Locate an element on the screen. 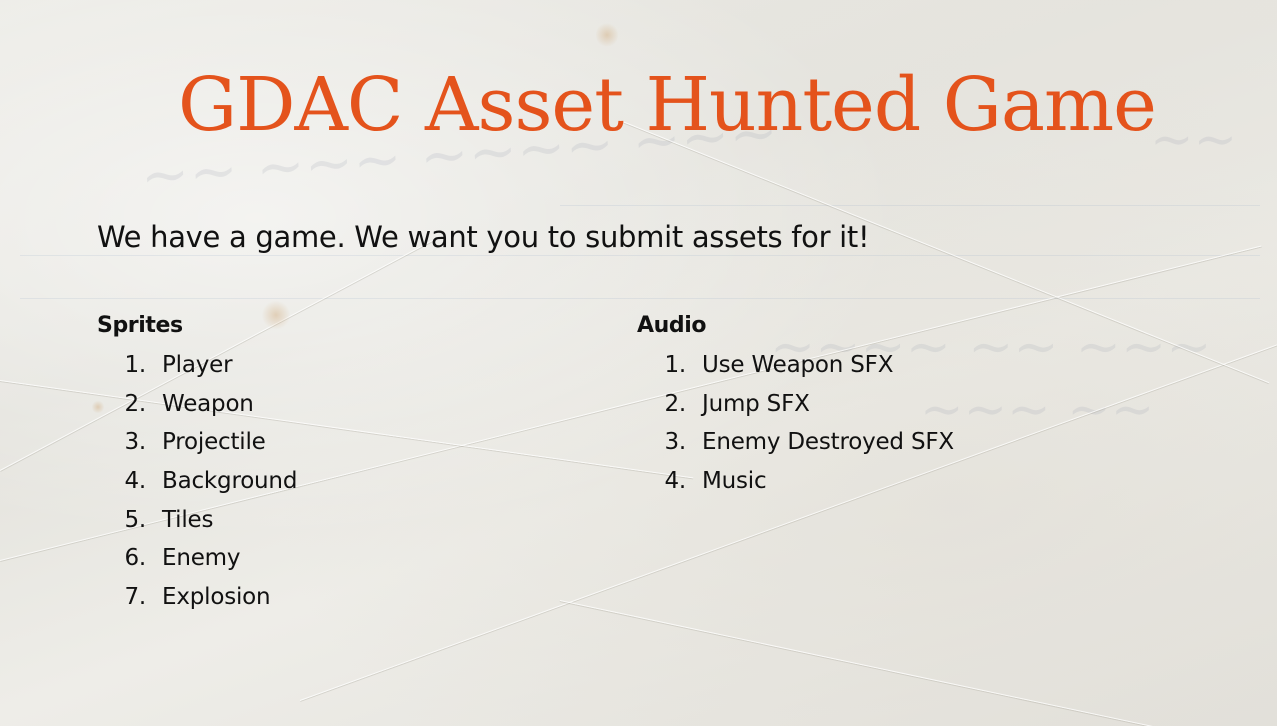 This screenshot has height=726, width=1277. list-item: 2. Jump SFX is located at coordinates (723, 404).